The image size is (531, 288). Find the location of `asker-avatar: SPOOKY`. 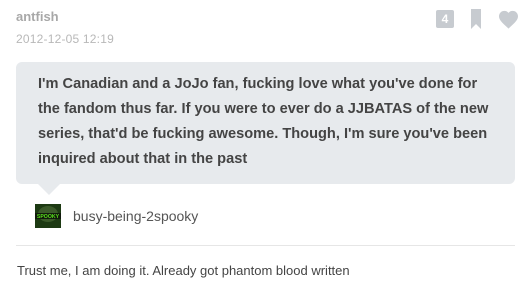

asker-avatar: SPOOKY is located at coordinates (48, 216).